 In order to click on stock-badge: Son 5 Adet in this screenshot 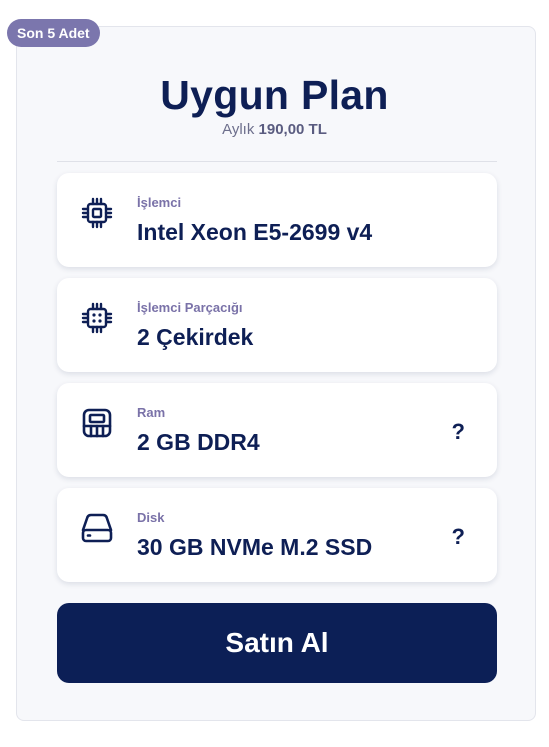, I will do `click(53, 33)`.